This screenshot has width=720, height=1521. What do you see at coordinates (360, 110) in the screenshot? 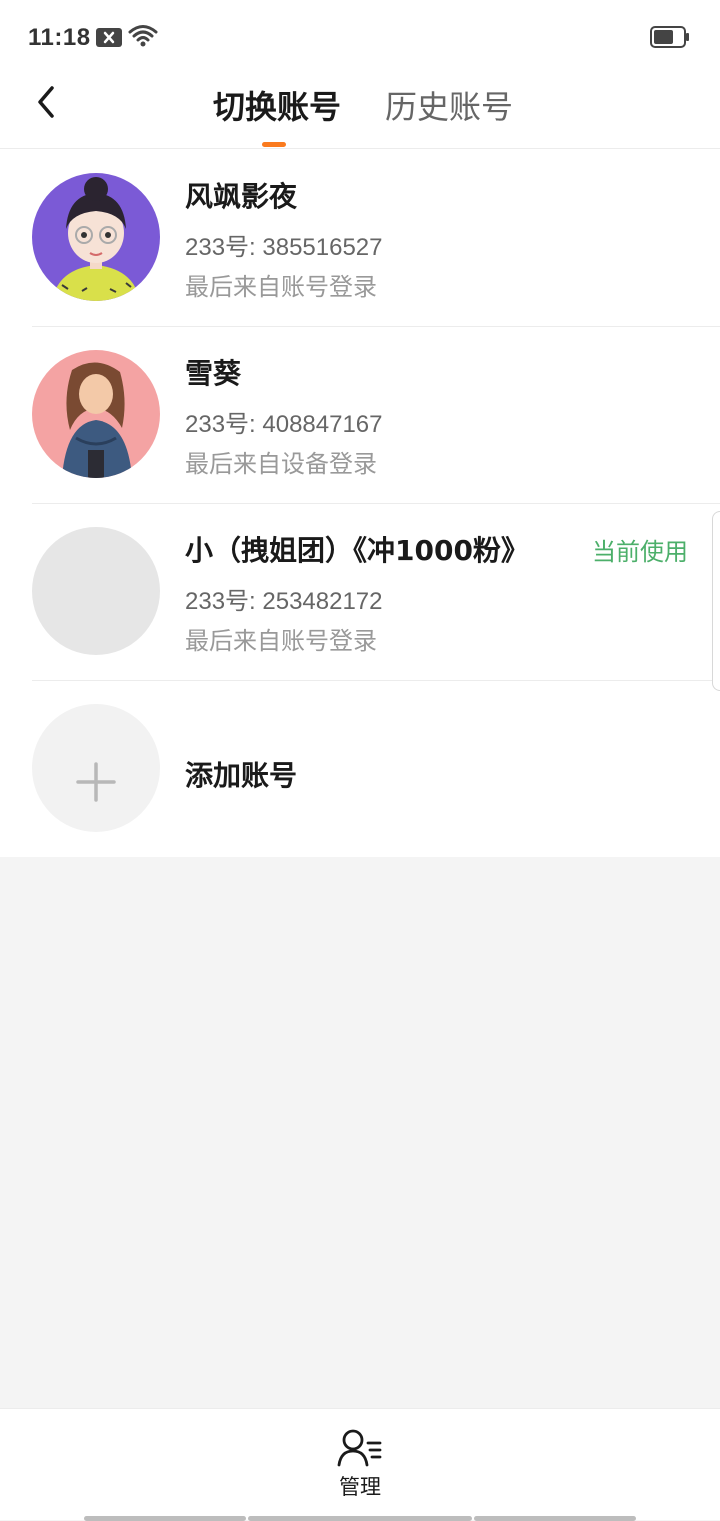
I see `header-nav: 切换账号 历史账号` at bounding box center [360, 110].